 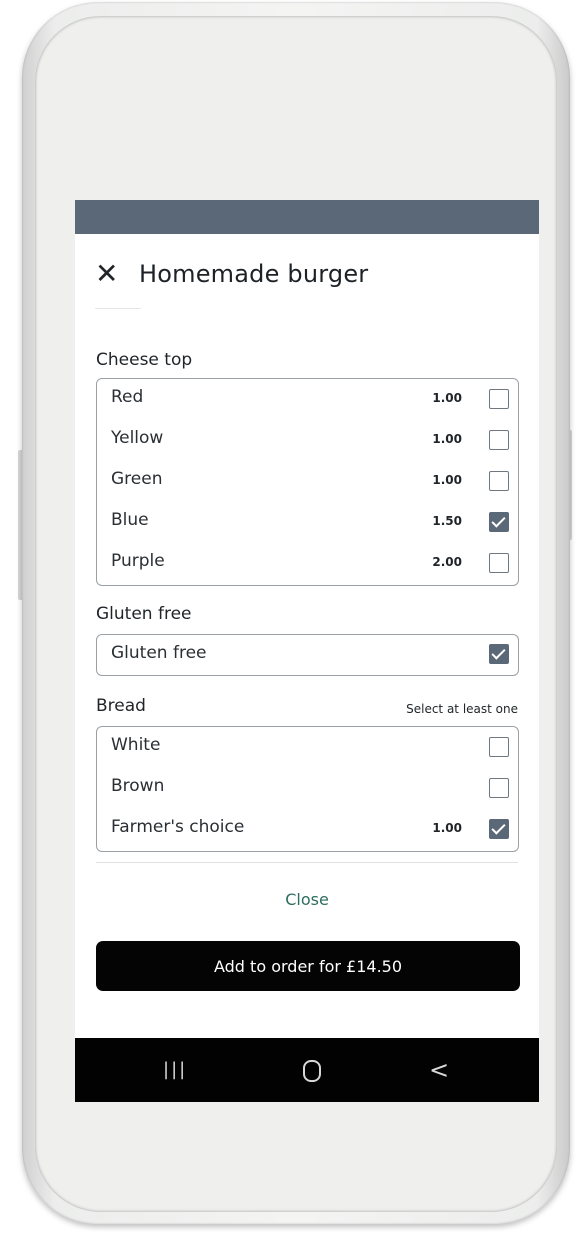 I want to click on bread-options-group: White Brown Farmer's choice 1.00, so click(x=307, y=789).